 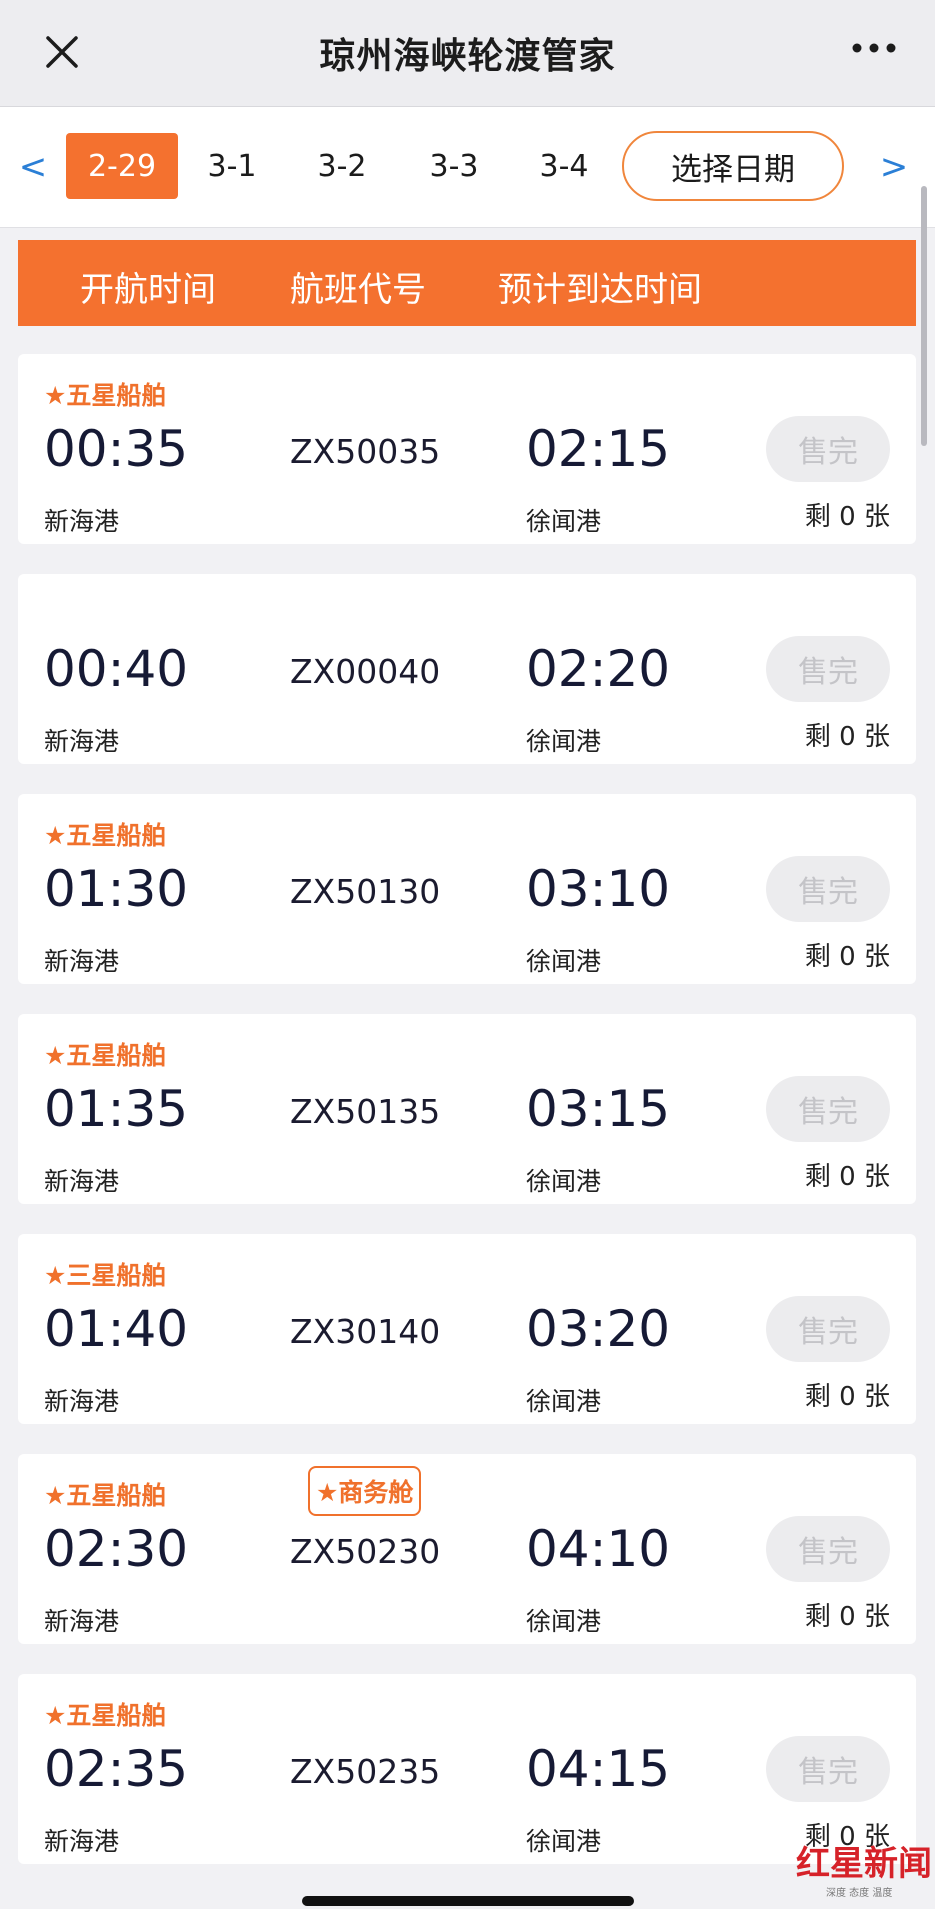 What do you see at coordinates (116, 889) in the screenshot?
I see `departure-time: 01:30` at bounding box center [116, 889].